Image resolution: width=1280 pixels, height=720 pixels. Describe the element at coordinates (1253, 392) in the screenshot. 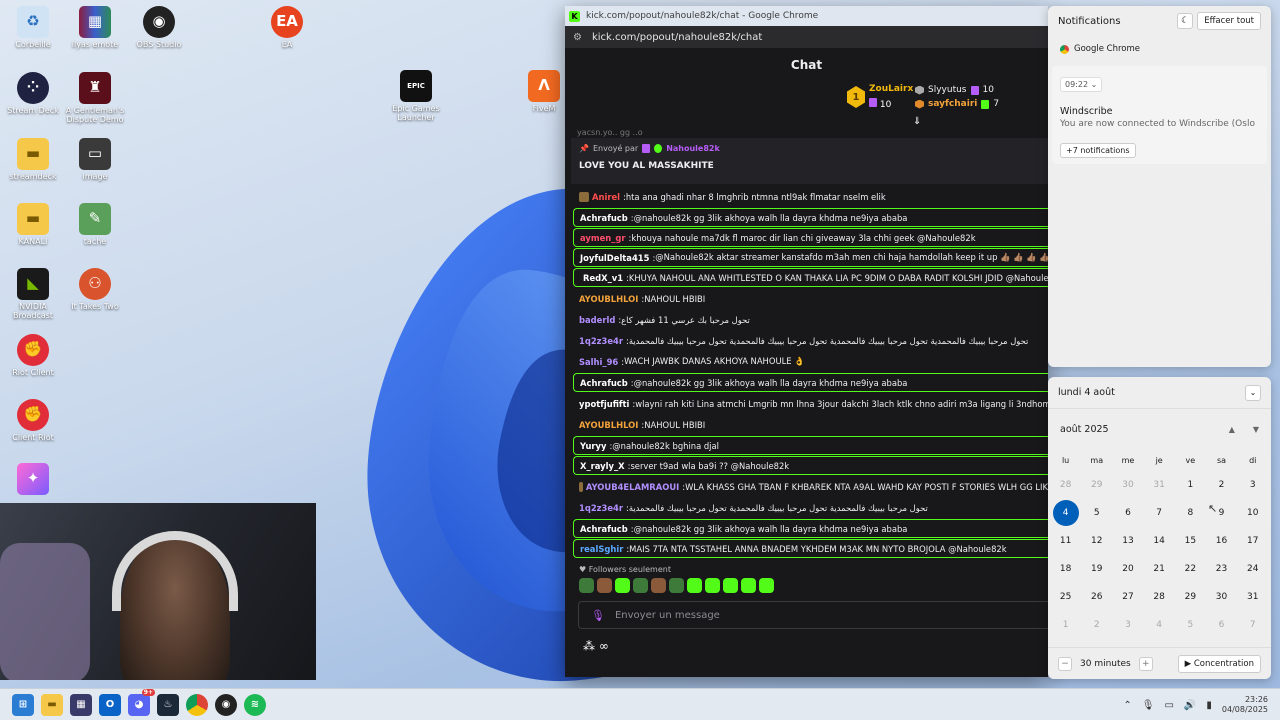

I see `collapse-calendar-button: ⌄` at that location.